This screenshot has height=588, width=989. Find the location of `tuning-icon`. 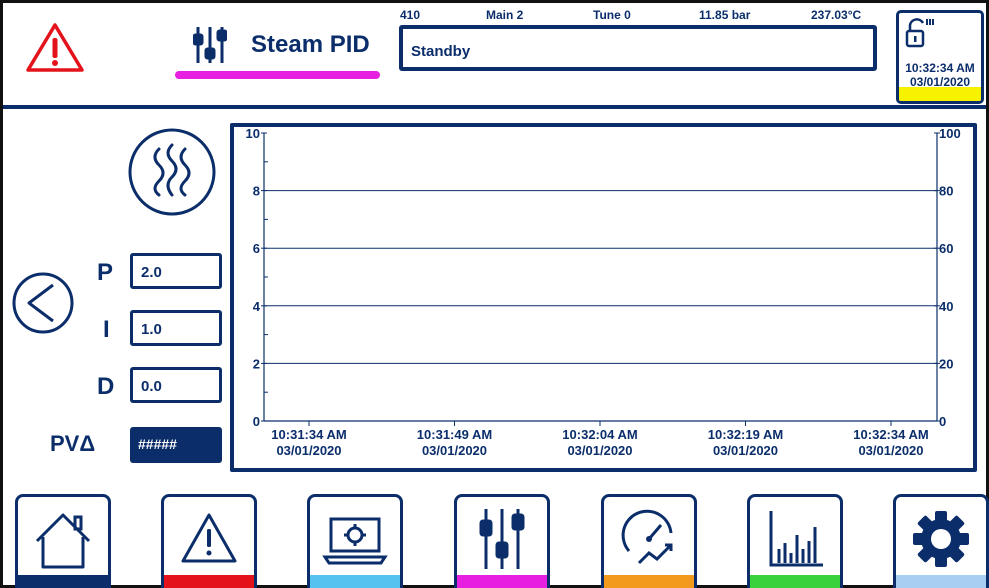

tuning-icon is located at coordinates (502, 539).